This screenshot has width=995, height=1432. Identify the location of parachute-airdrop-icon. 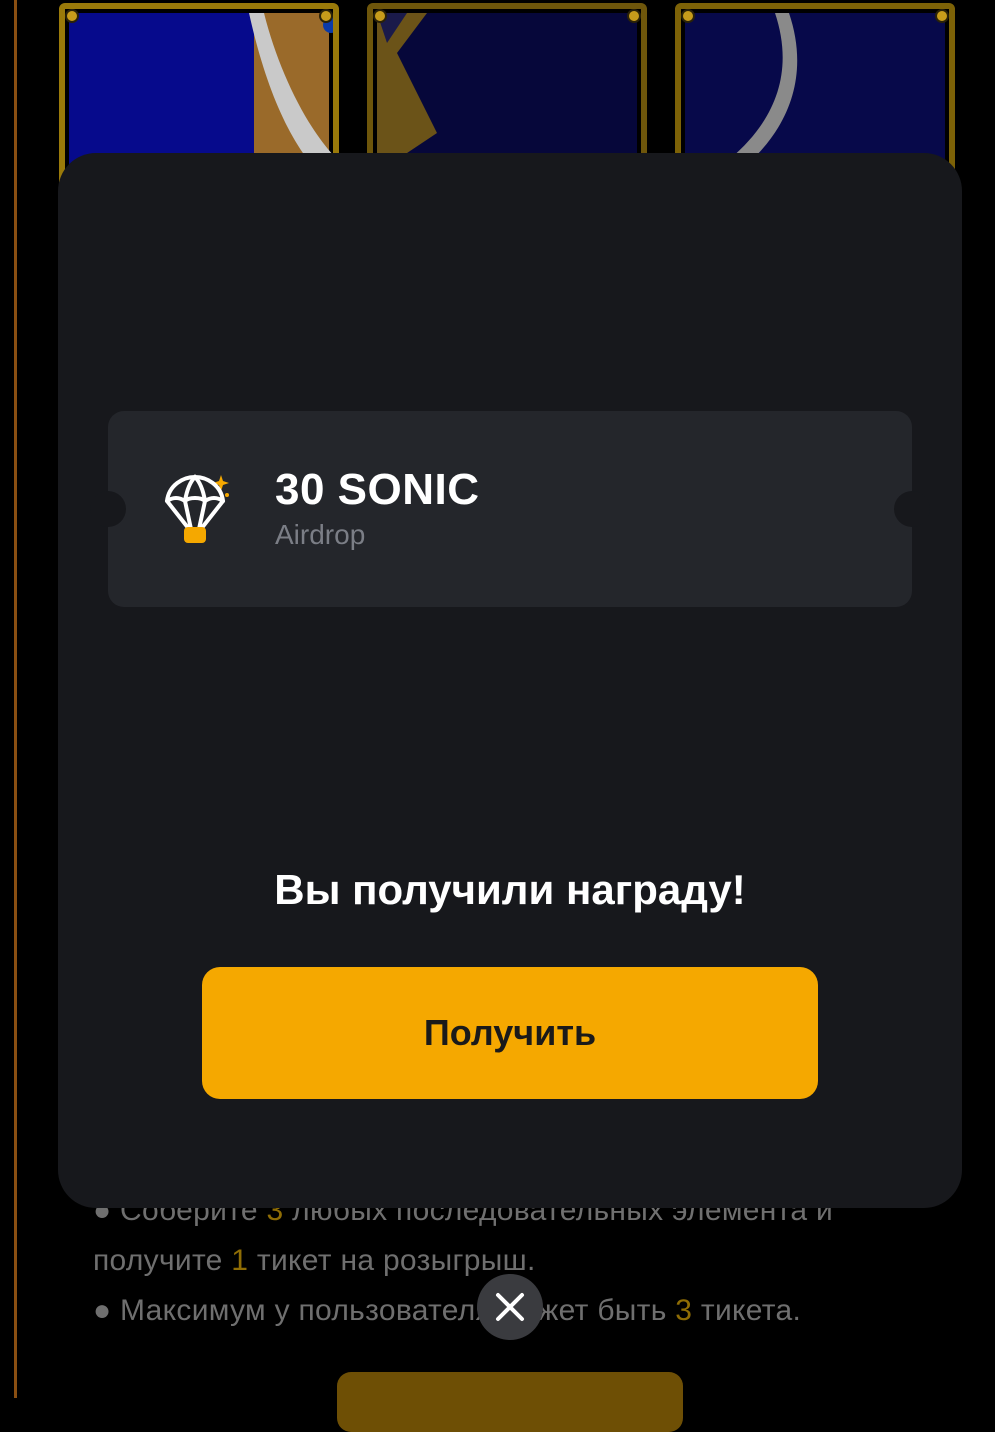
(198, 509).